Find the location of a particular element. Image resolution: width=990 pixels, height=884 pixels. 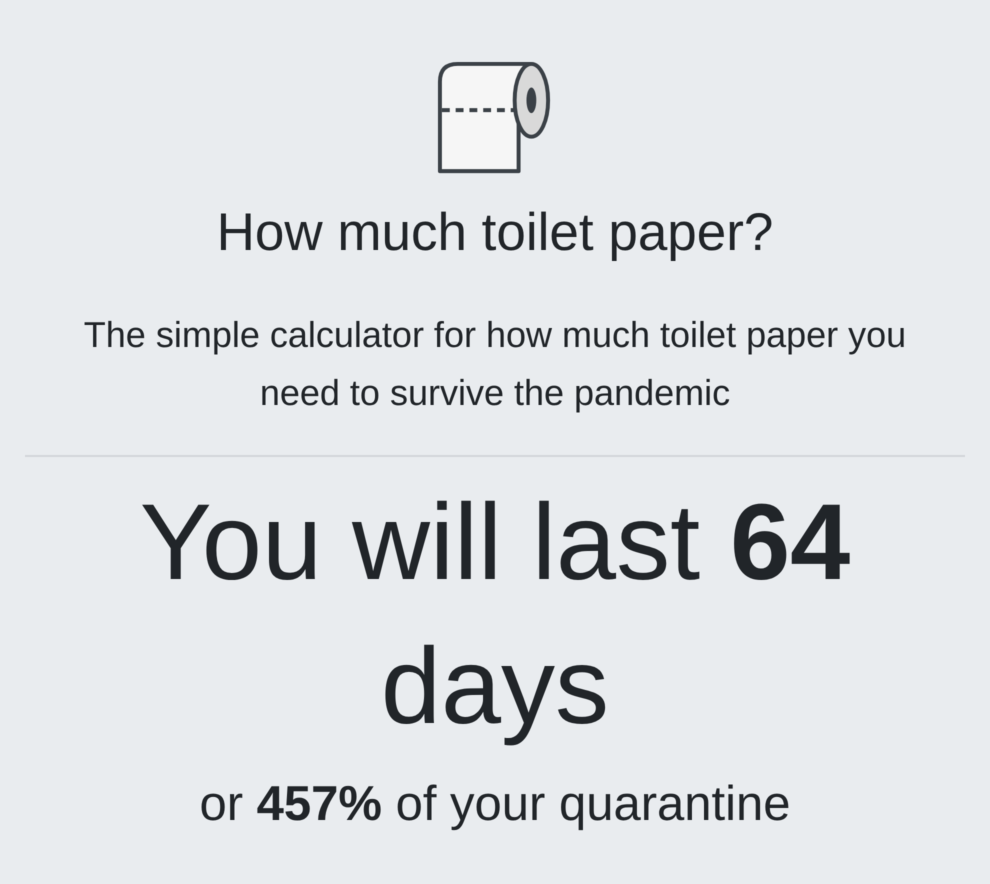

result-detail: or 457% of your quarantine is located at coordinates (495, 804).